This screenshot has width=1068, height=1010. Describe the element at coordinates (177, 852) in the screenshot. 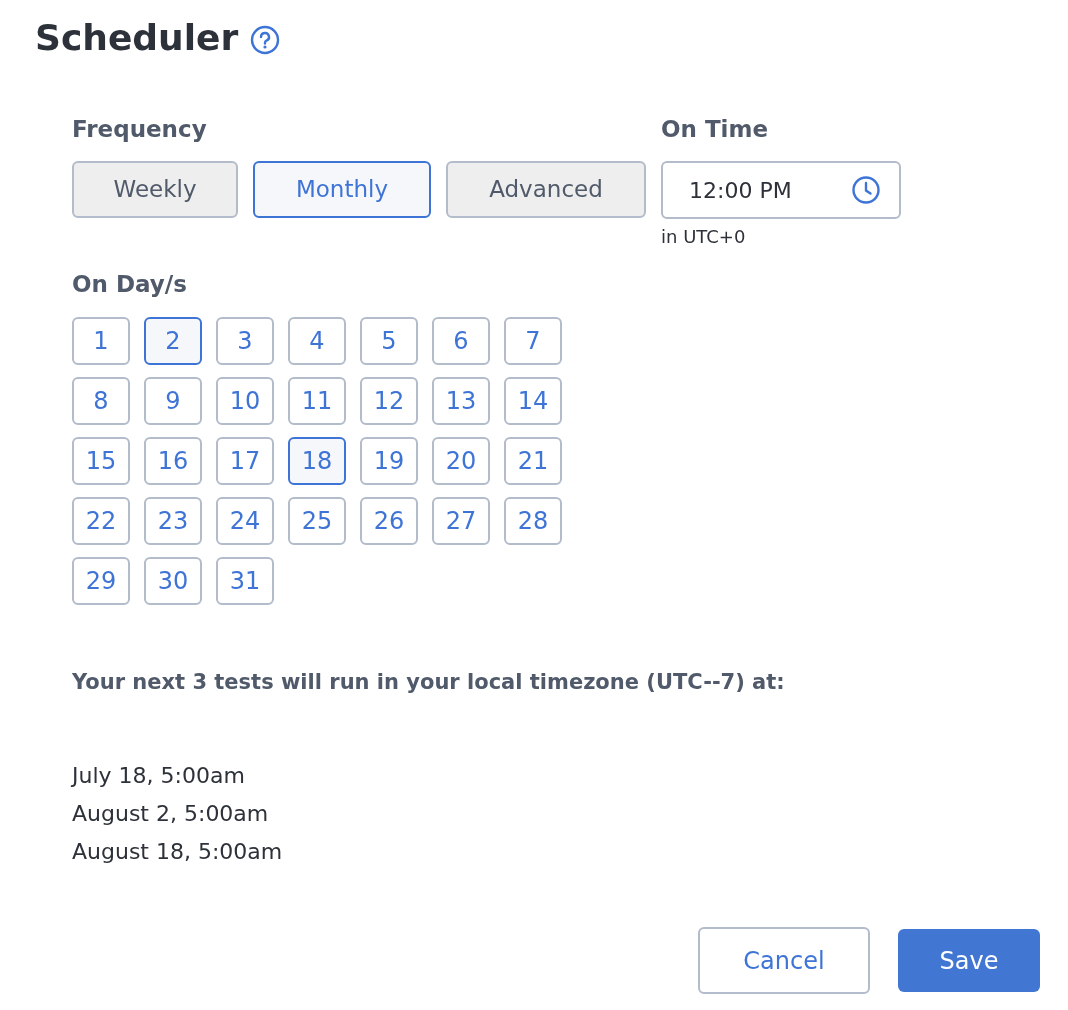

I see `run-date: August 18, 5:00am` at that location.